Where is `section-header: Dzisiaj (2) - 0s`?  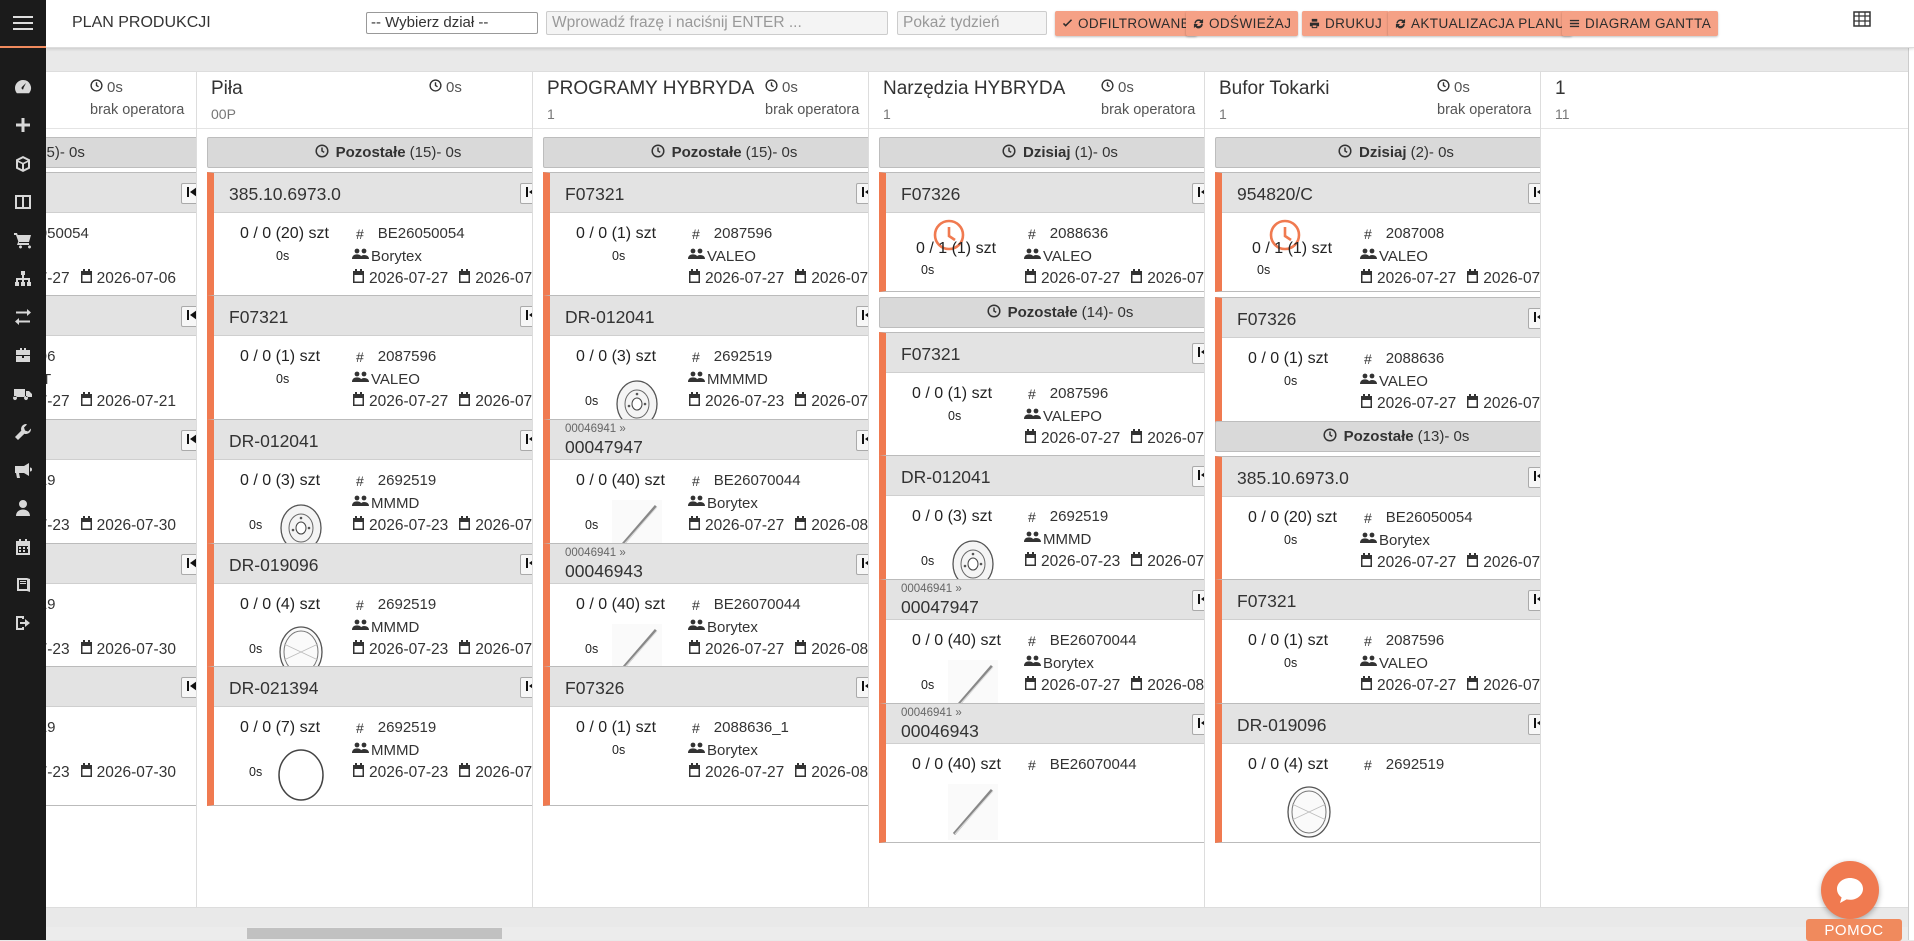
section-header: Dzisiaj (2) - 0s is located at coordinates (1396, 152).